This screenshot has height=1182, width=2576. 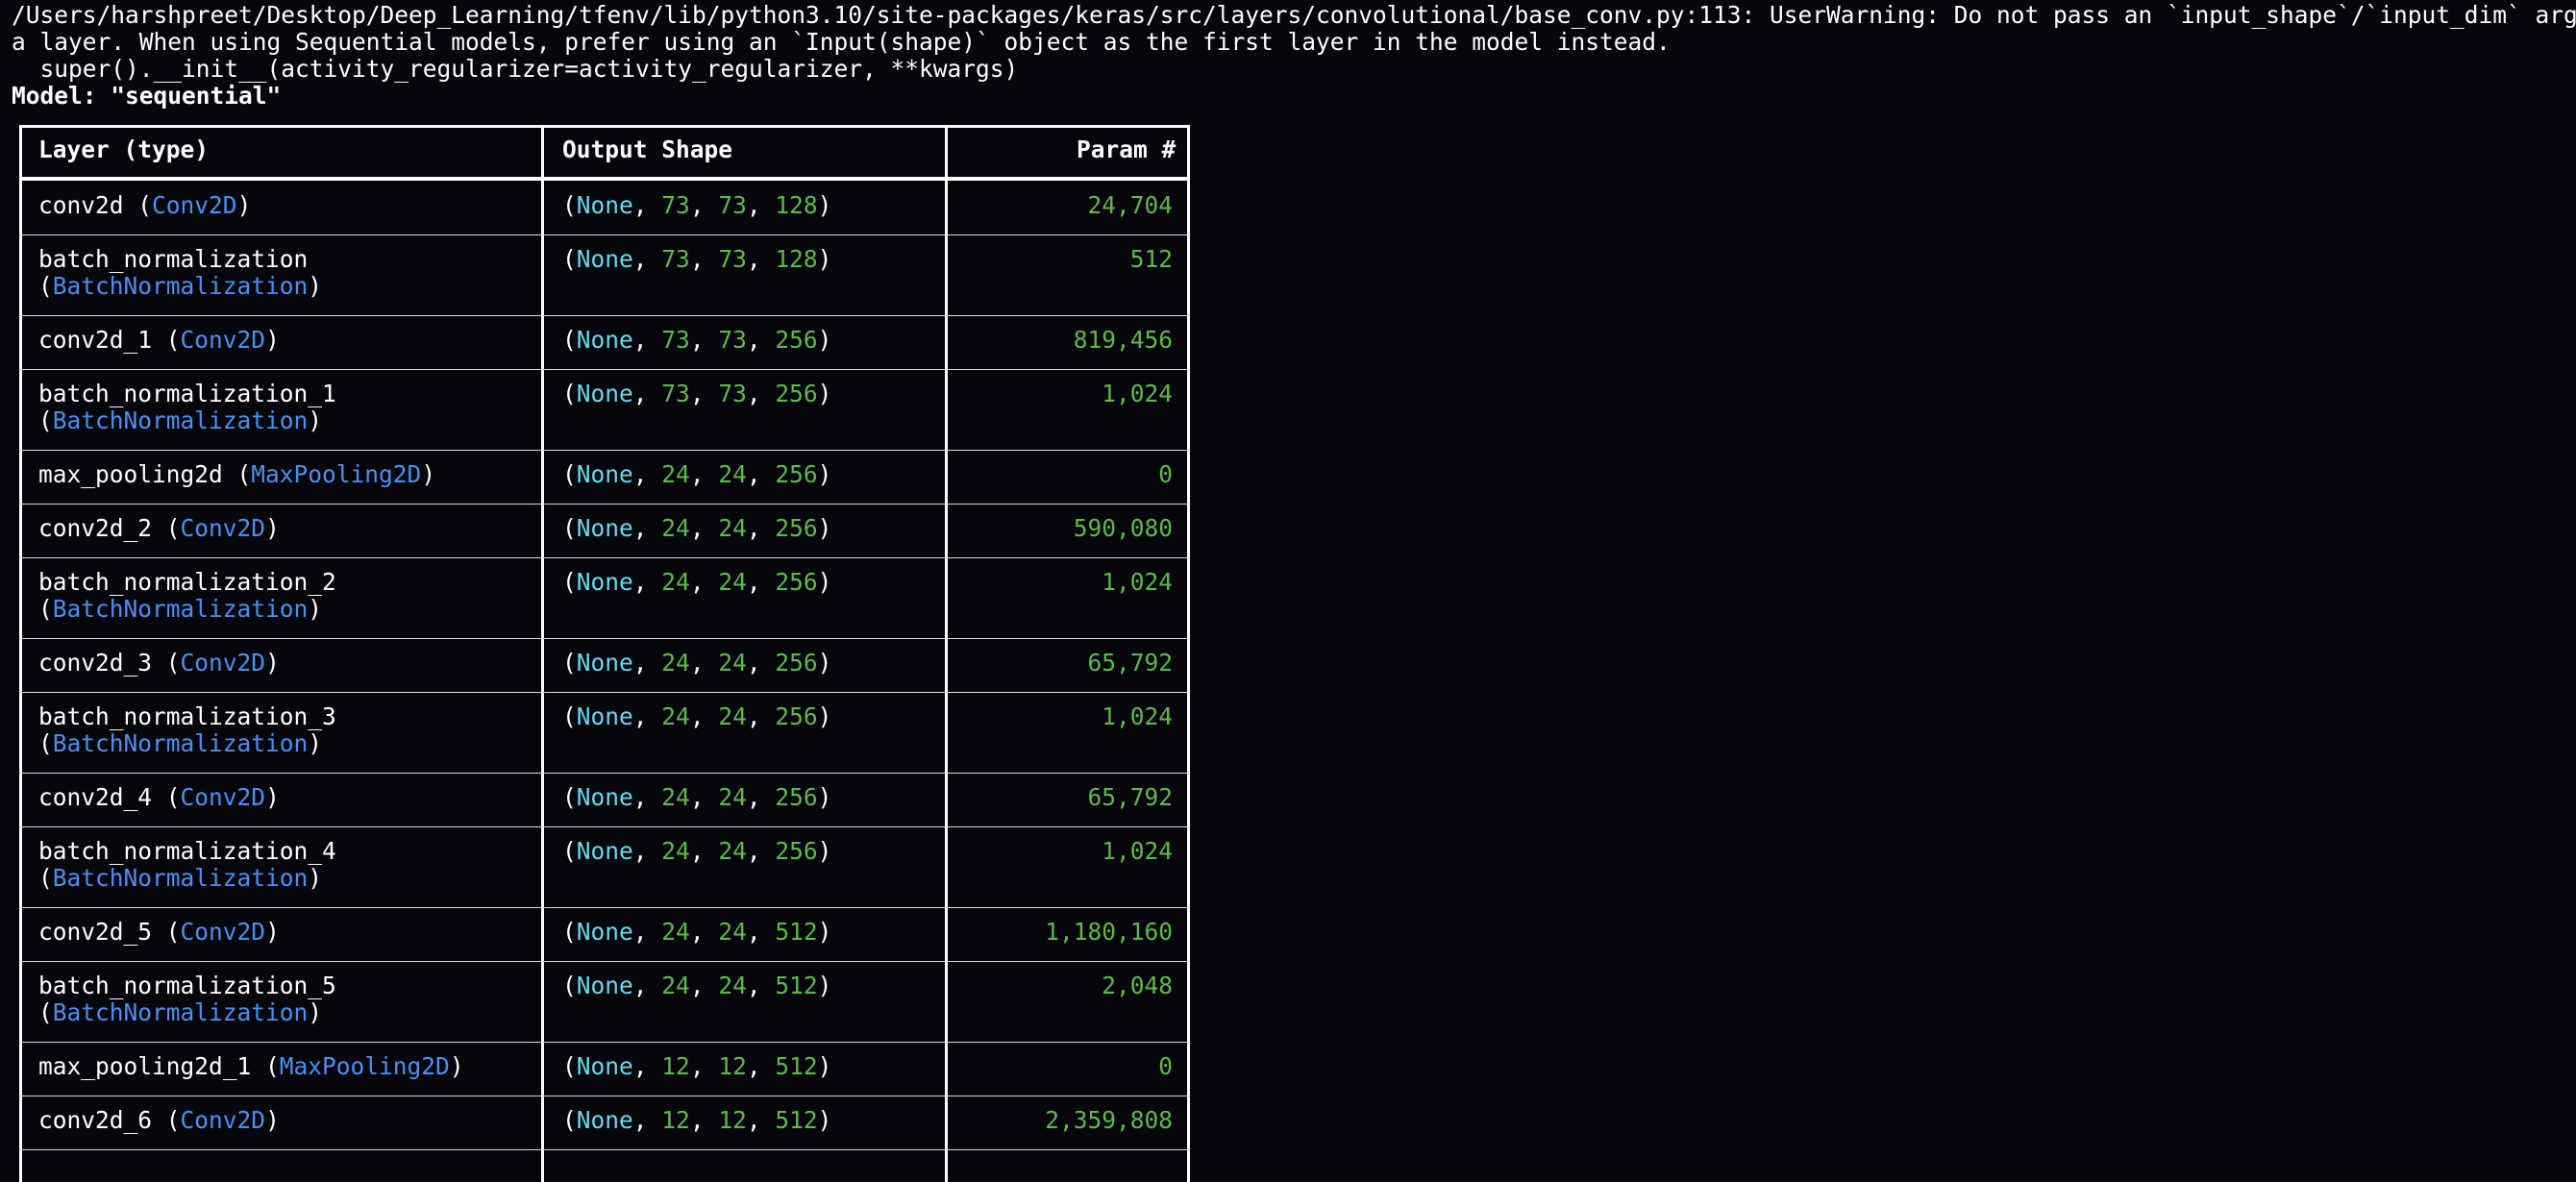 I want to click on header-layer-type: Layer (type), so click(x=124, y=149).